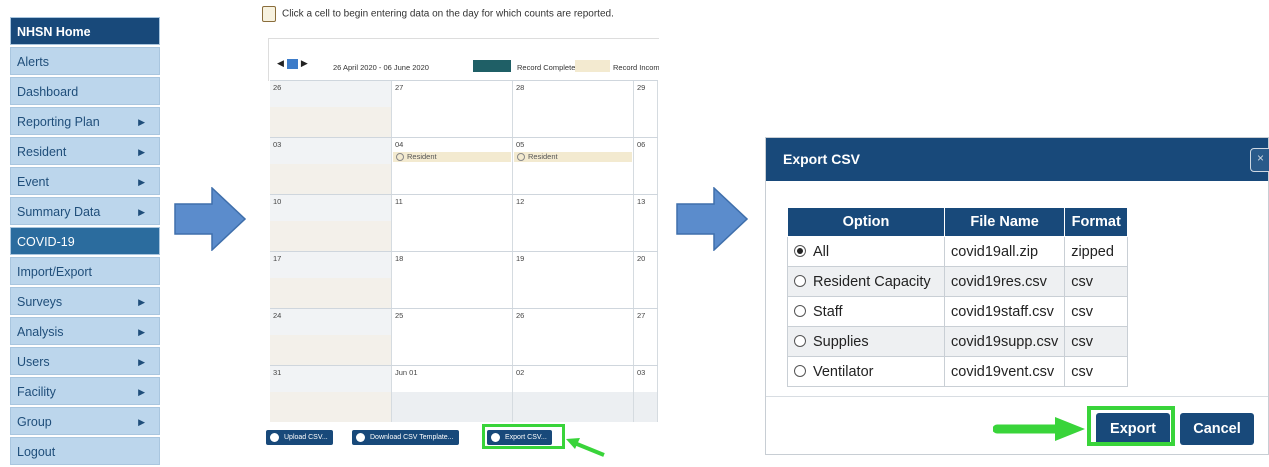 This screenshot has height=467, width=1269. I want to click on nav-item-nhsn-home: NHSN Home, so click(85, 31).